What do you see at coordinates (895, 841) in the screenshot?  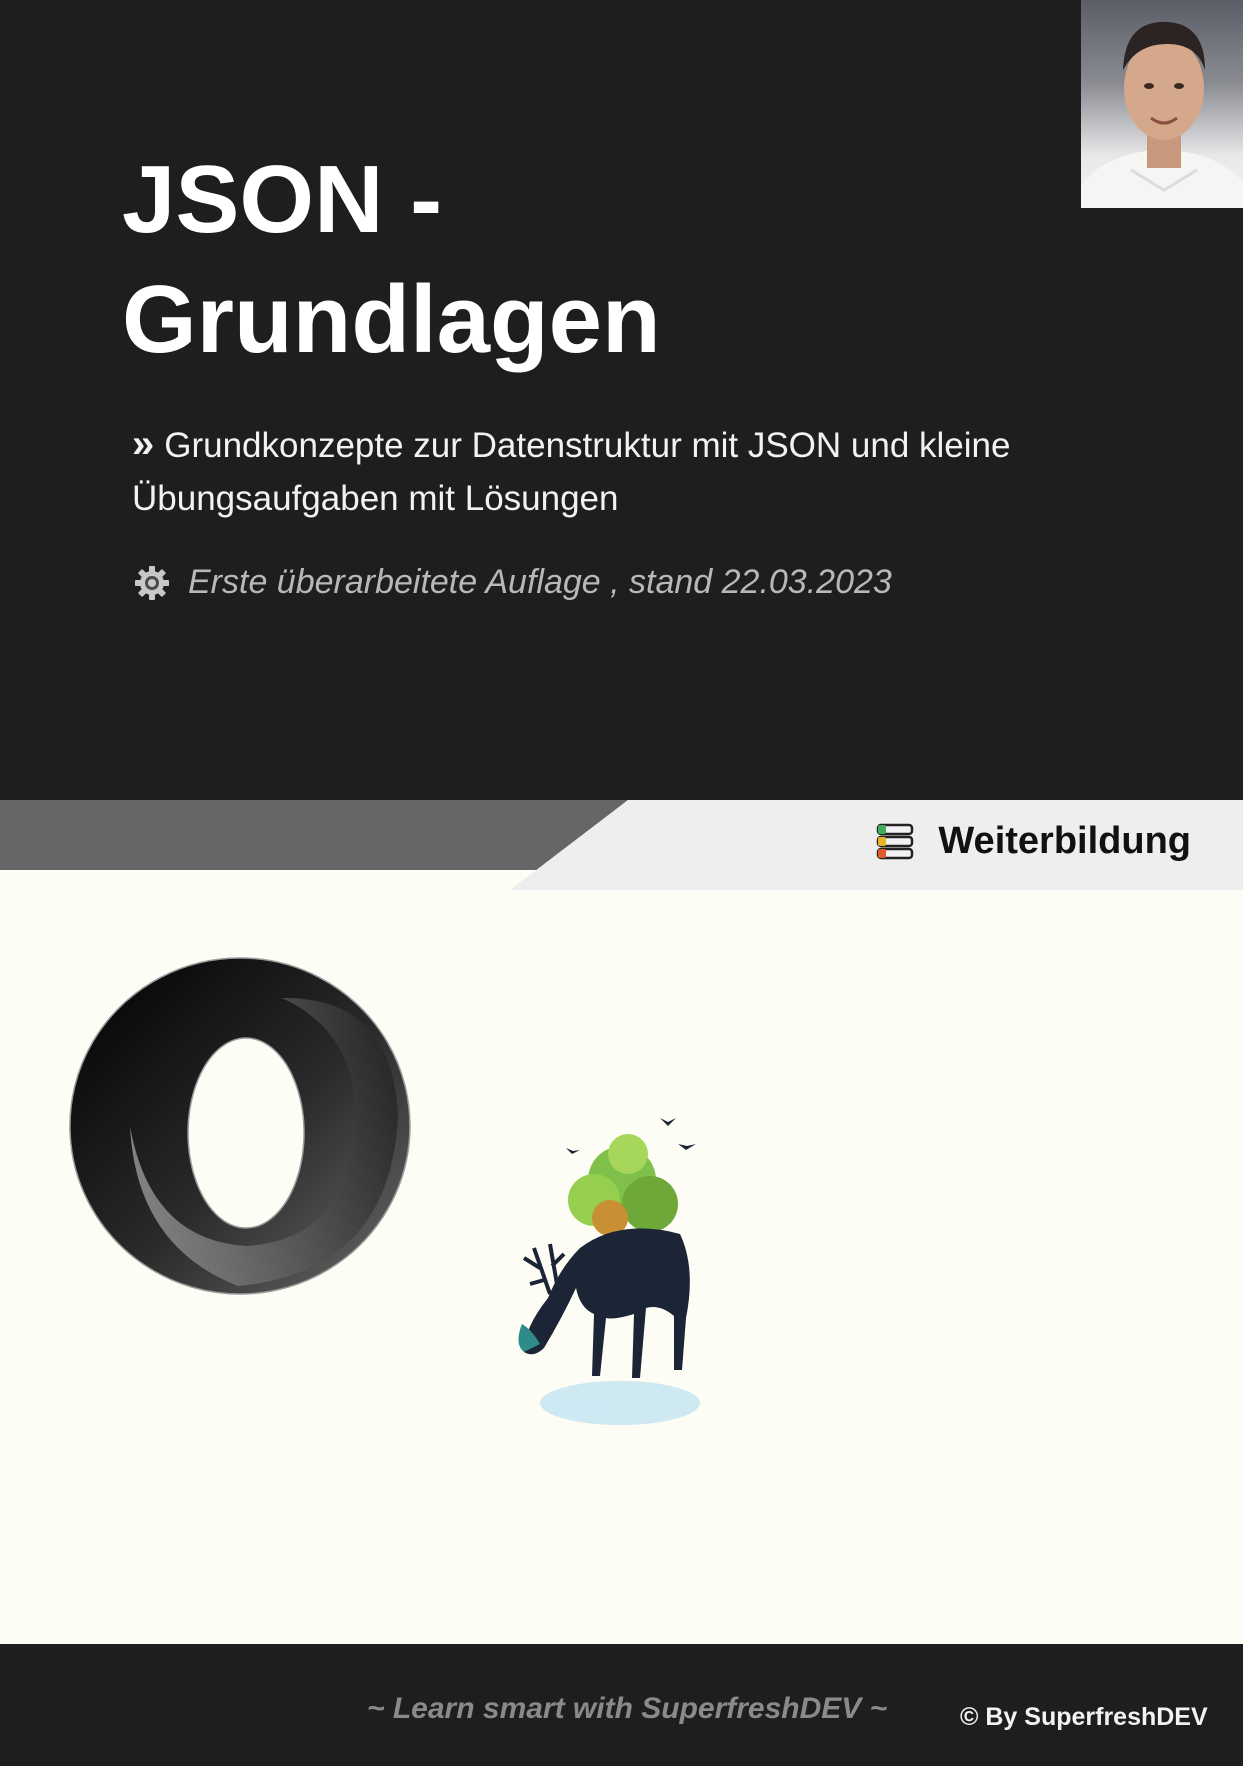 I see `books-icon` at bounding box center [895, 841].